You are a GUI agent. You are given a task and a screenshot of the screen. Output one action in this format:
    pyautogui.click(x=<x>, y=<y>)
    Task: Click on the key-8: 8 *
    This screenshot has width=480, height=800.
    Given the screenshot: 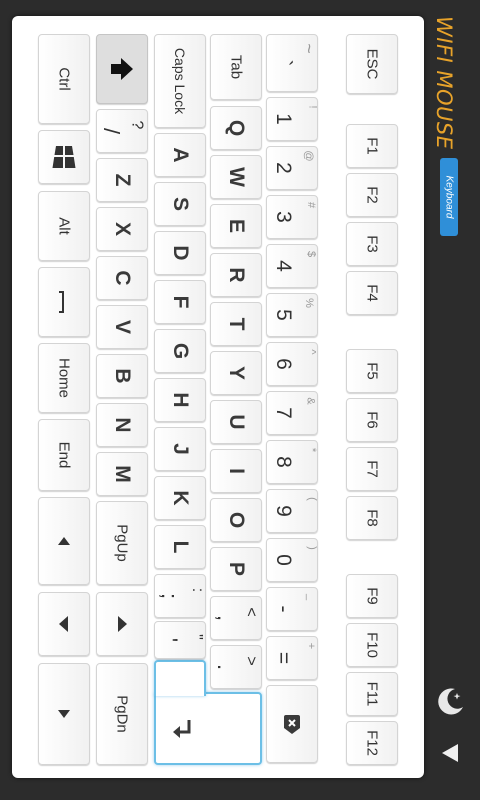 What is the action you would take?
    pyautogui.click(x=292, y=462)
    